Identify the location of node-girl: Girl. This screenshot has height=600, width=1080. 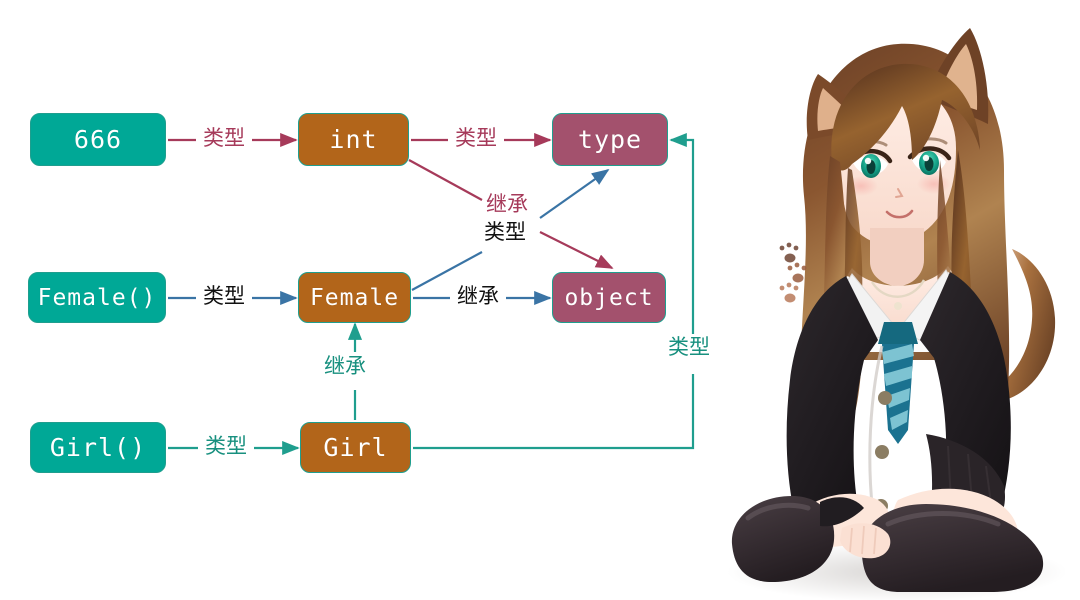
(355, 447).